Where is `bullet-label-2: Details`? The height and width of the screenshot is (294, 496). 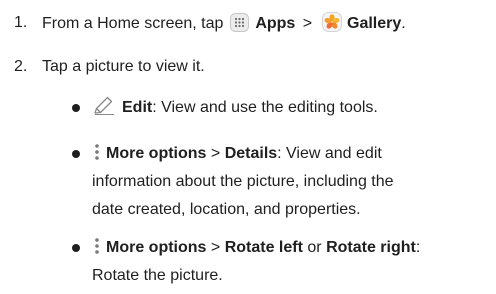 bullet-label-2: Details is located at coordinates (251, 153).